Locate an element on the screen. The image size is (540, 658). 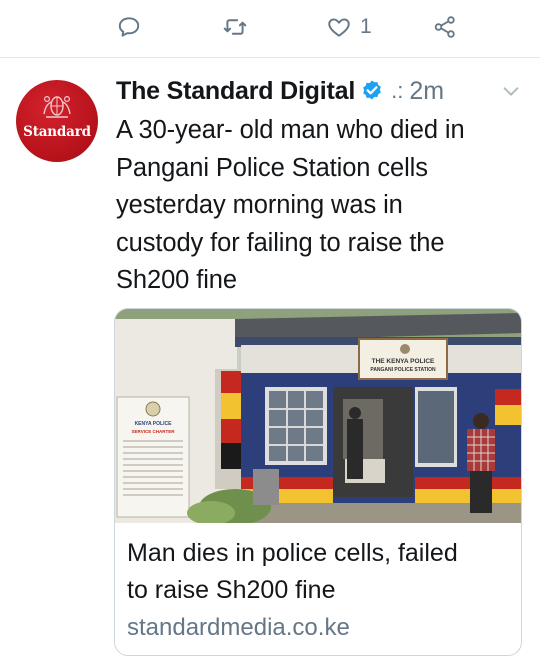
share-button is located at coordinates (445, 27).